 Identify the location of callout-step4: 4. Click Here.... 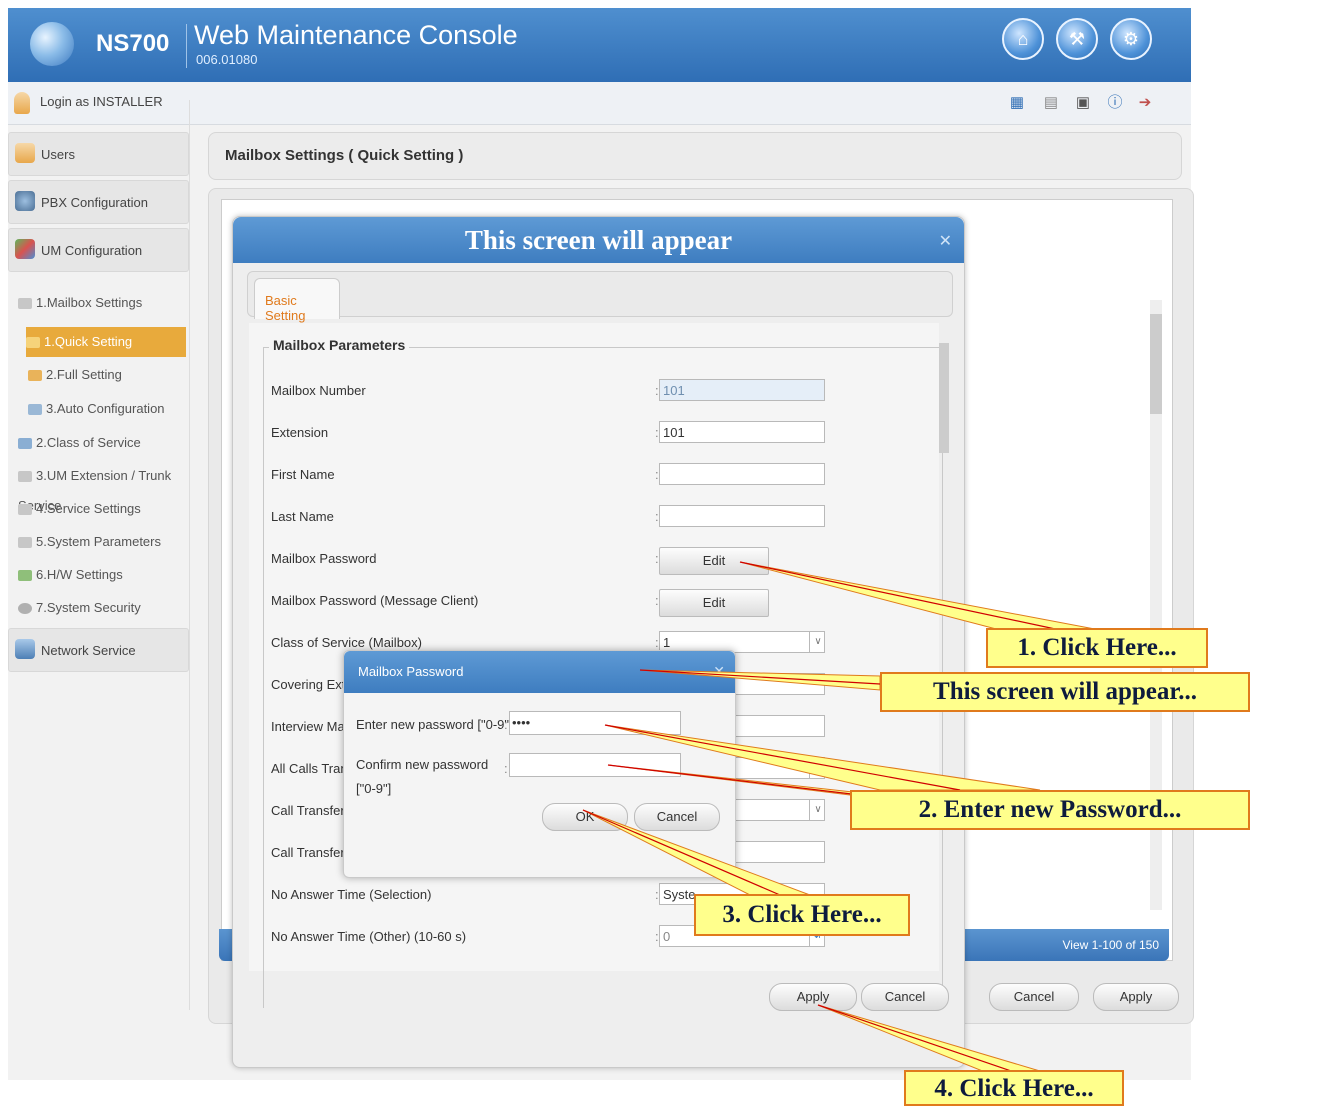
(1014, 1088).